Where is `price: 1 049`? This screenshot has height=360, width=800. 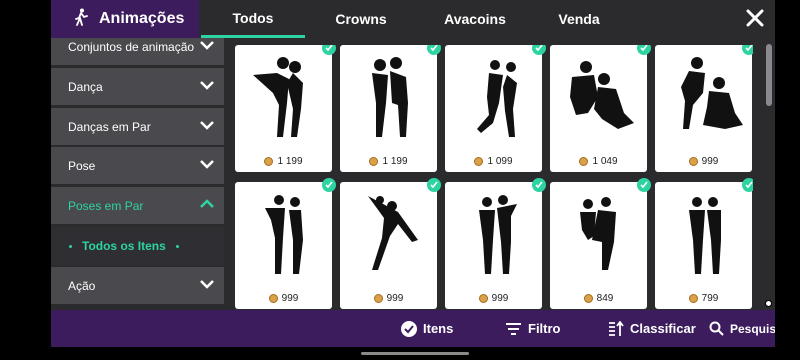
price: 1 049 is located at coordinates (598, 161).